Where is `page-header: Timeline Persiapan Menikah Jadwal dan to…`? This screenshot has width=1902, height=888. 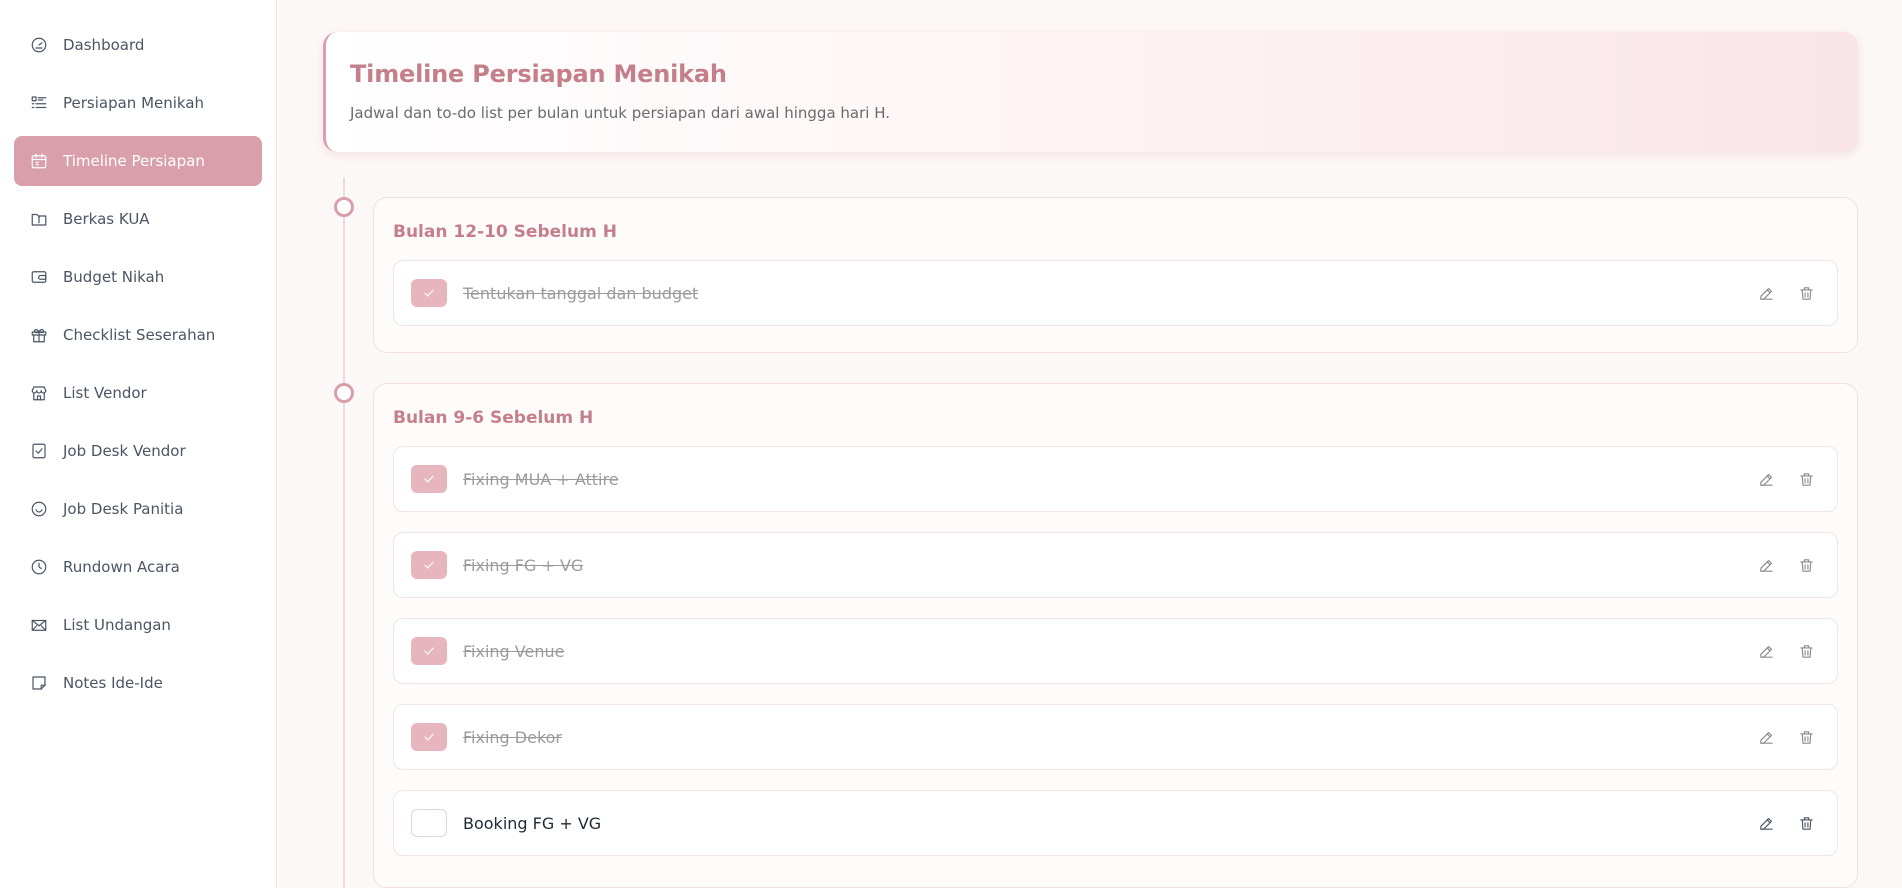
page-header: Timeline Persiapan Menikah Jadwal dan to… is located at coordinates (1090, 92).